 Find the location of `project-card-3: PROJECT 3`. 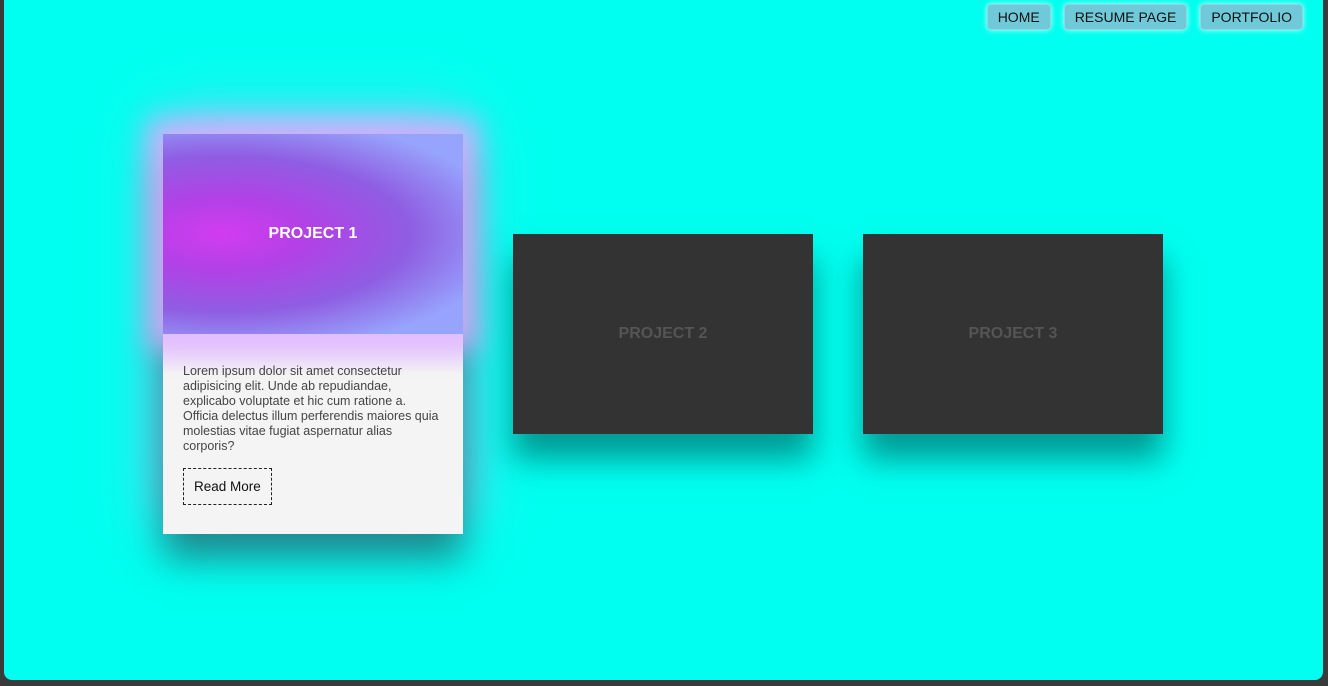

project-card-3: PROJECT 3 is located at coordinates (1013, 334).